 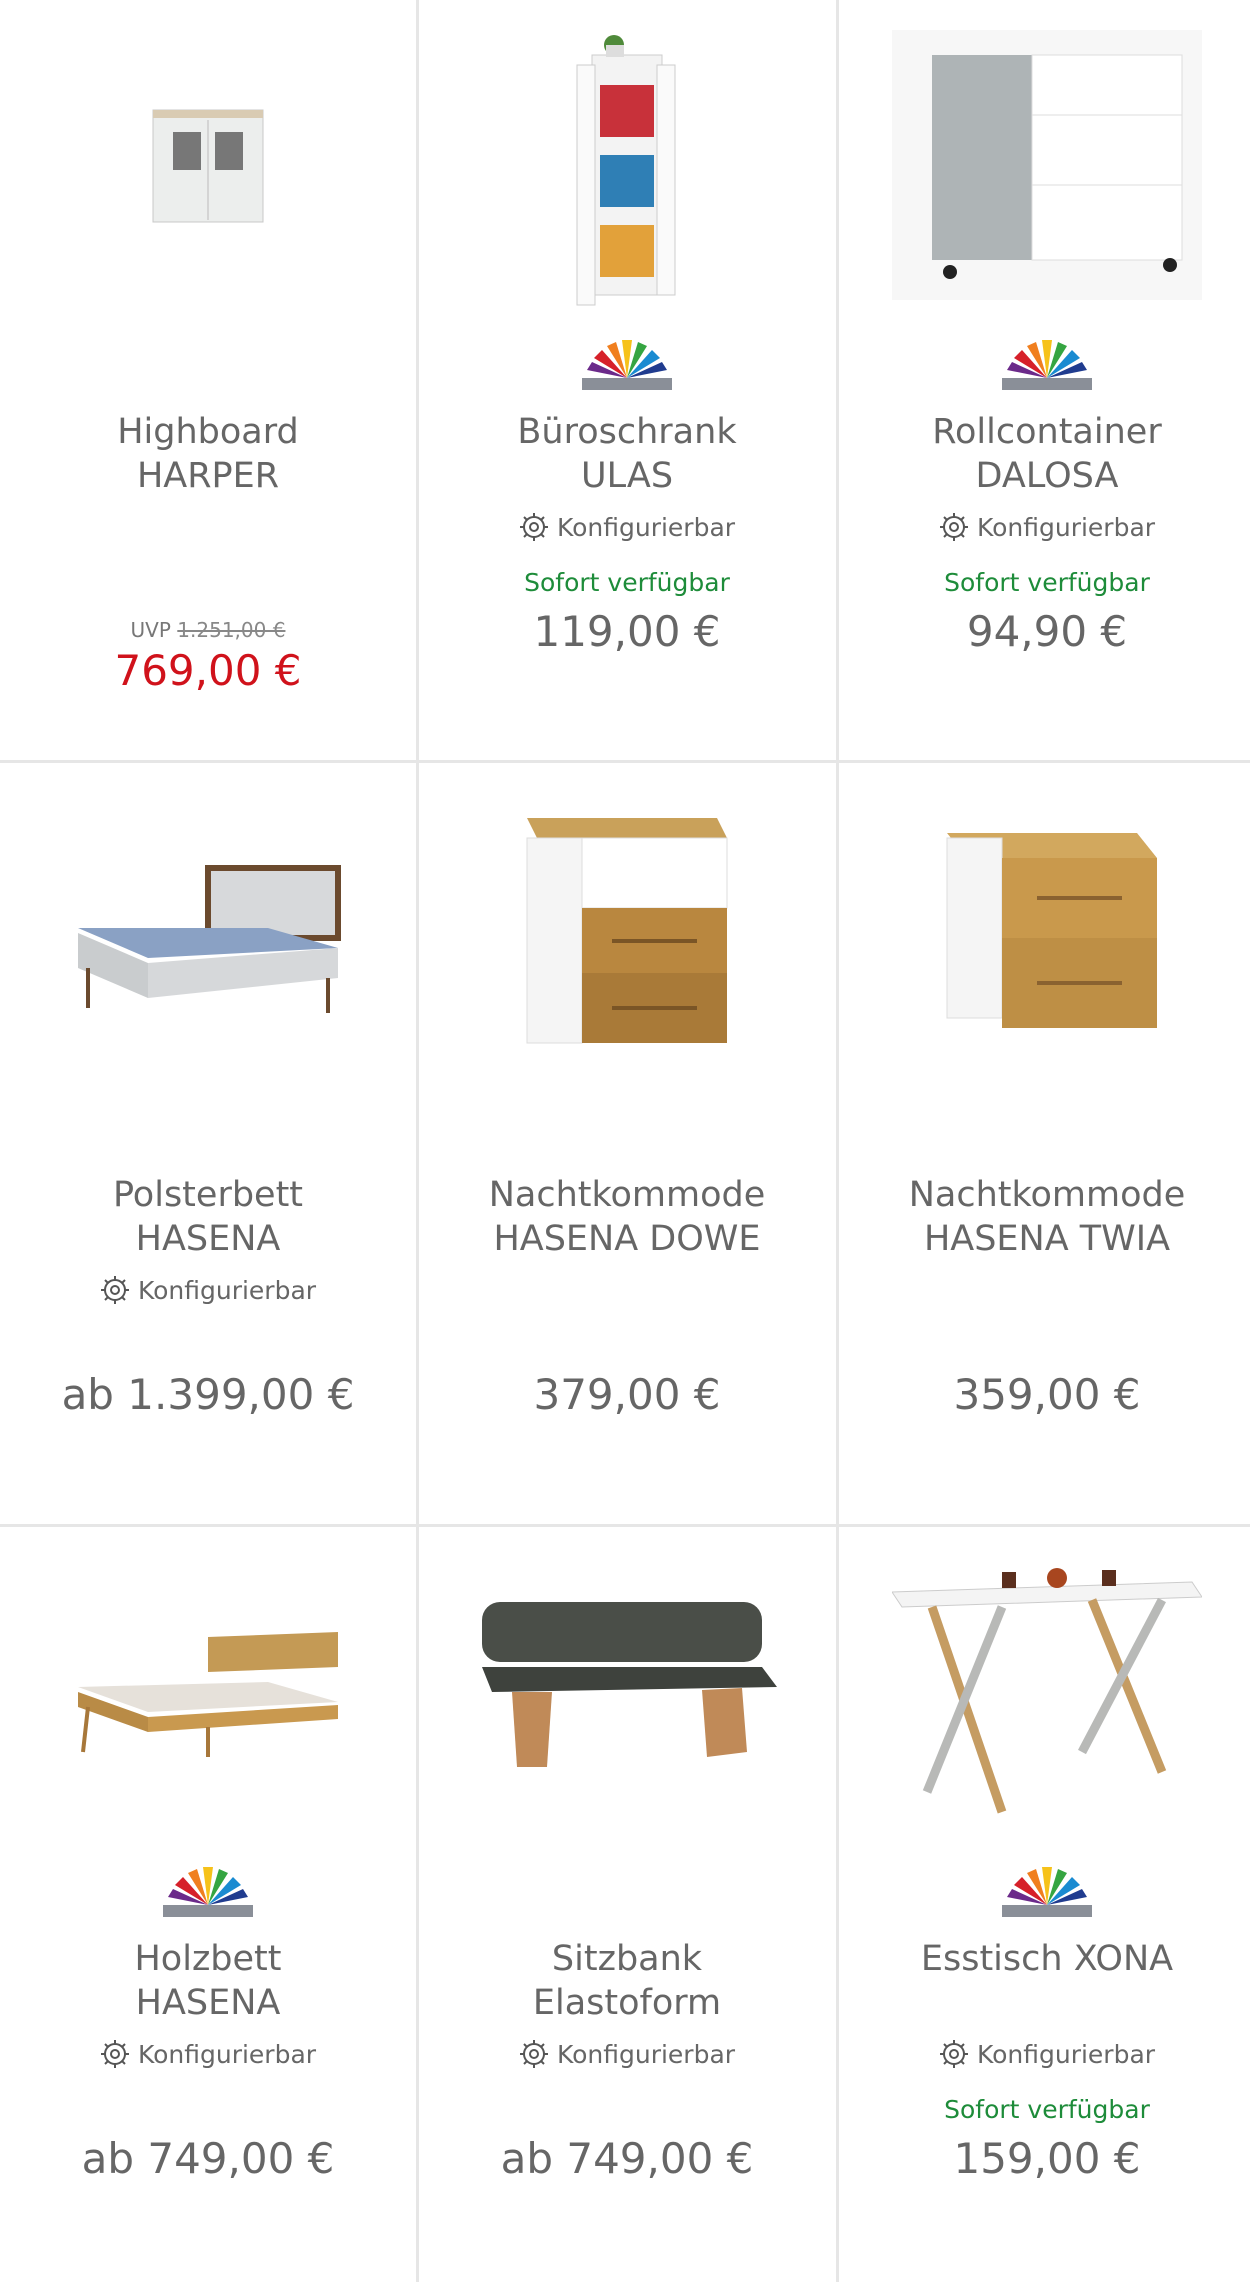 What do you see at coordinates (627, 476) in the screenshot?
I see `title-line: ULAS` at bounding box center [627, 476].